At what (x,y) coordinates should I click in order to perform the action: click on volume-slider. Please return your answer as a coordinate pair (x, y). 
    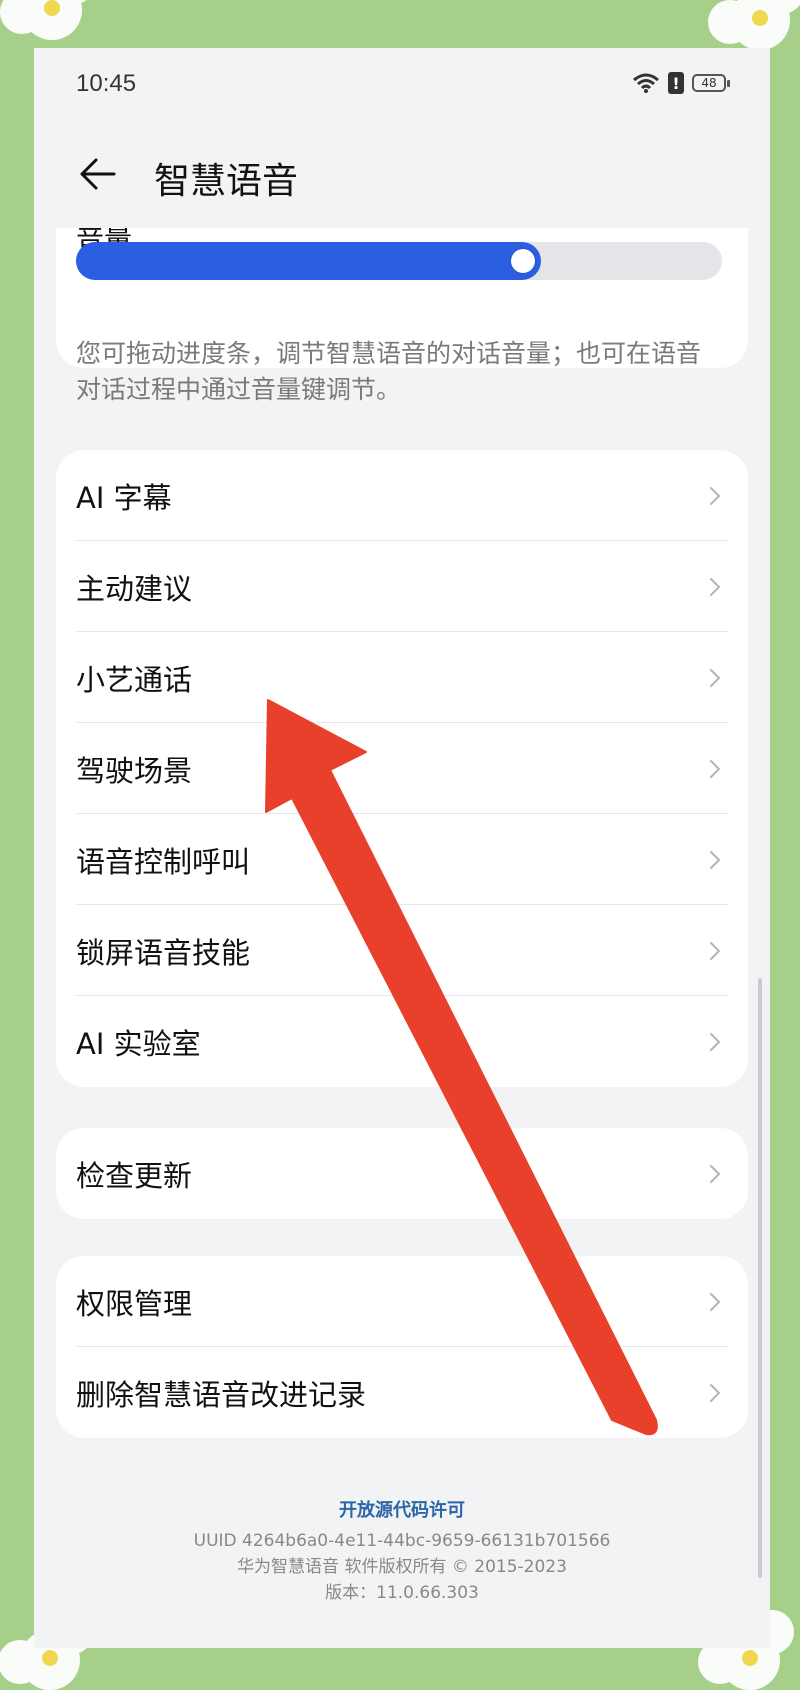
    Looking at the image, I should click on (399, 261).